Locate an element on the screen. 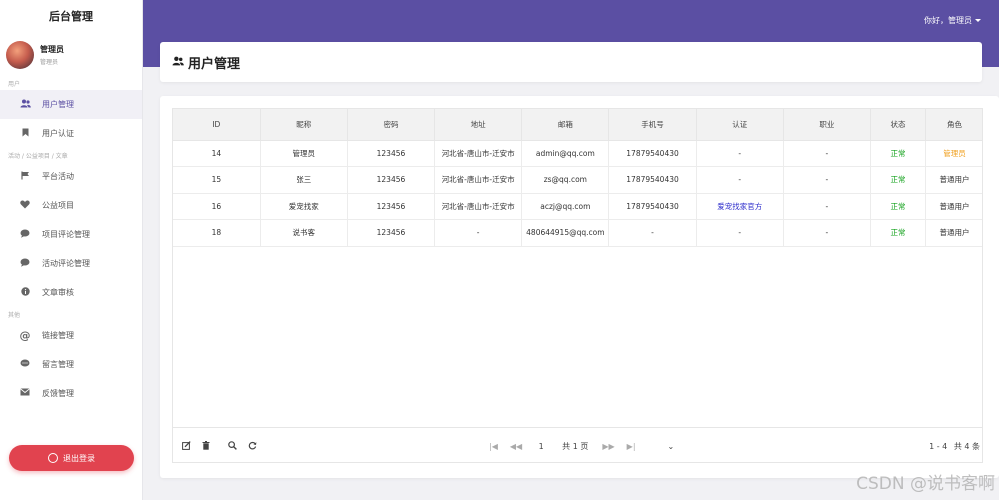 This screenshot has height=500, width=999. brand-title: 后台管理 is located at coordinates (71, 16).